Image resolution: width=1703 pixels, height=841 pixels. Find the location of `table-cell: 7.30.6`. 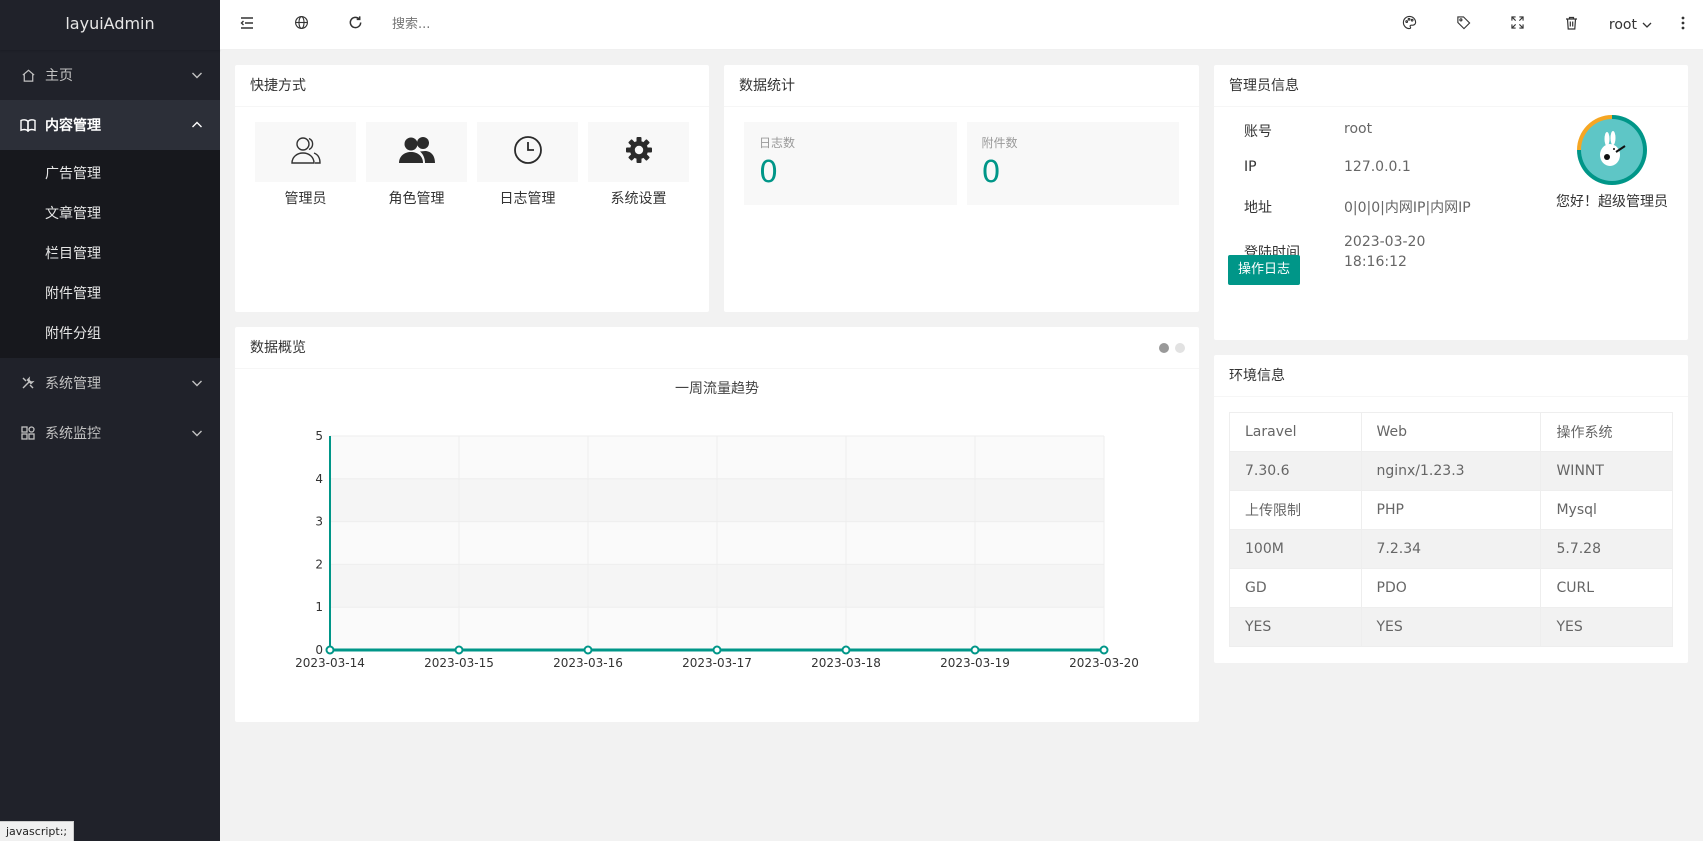

table-cell: 7.30.6 is located at coordinates (1295, 471).